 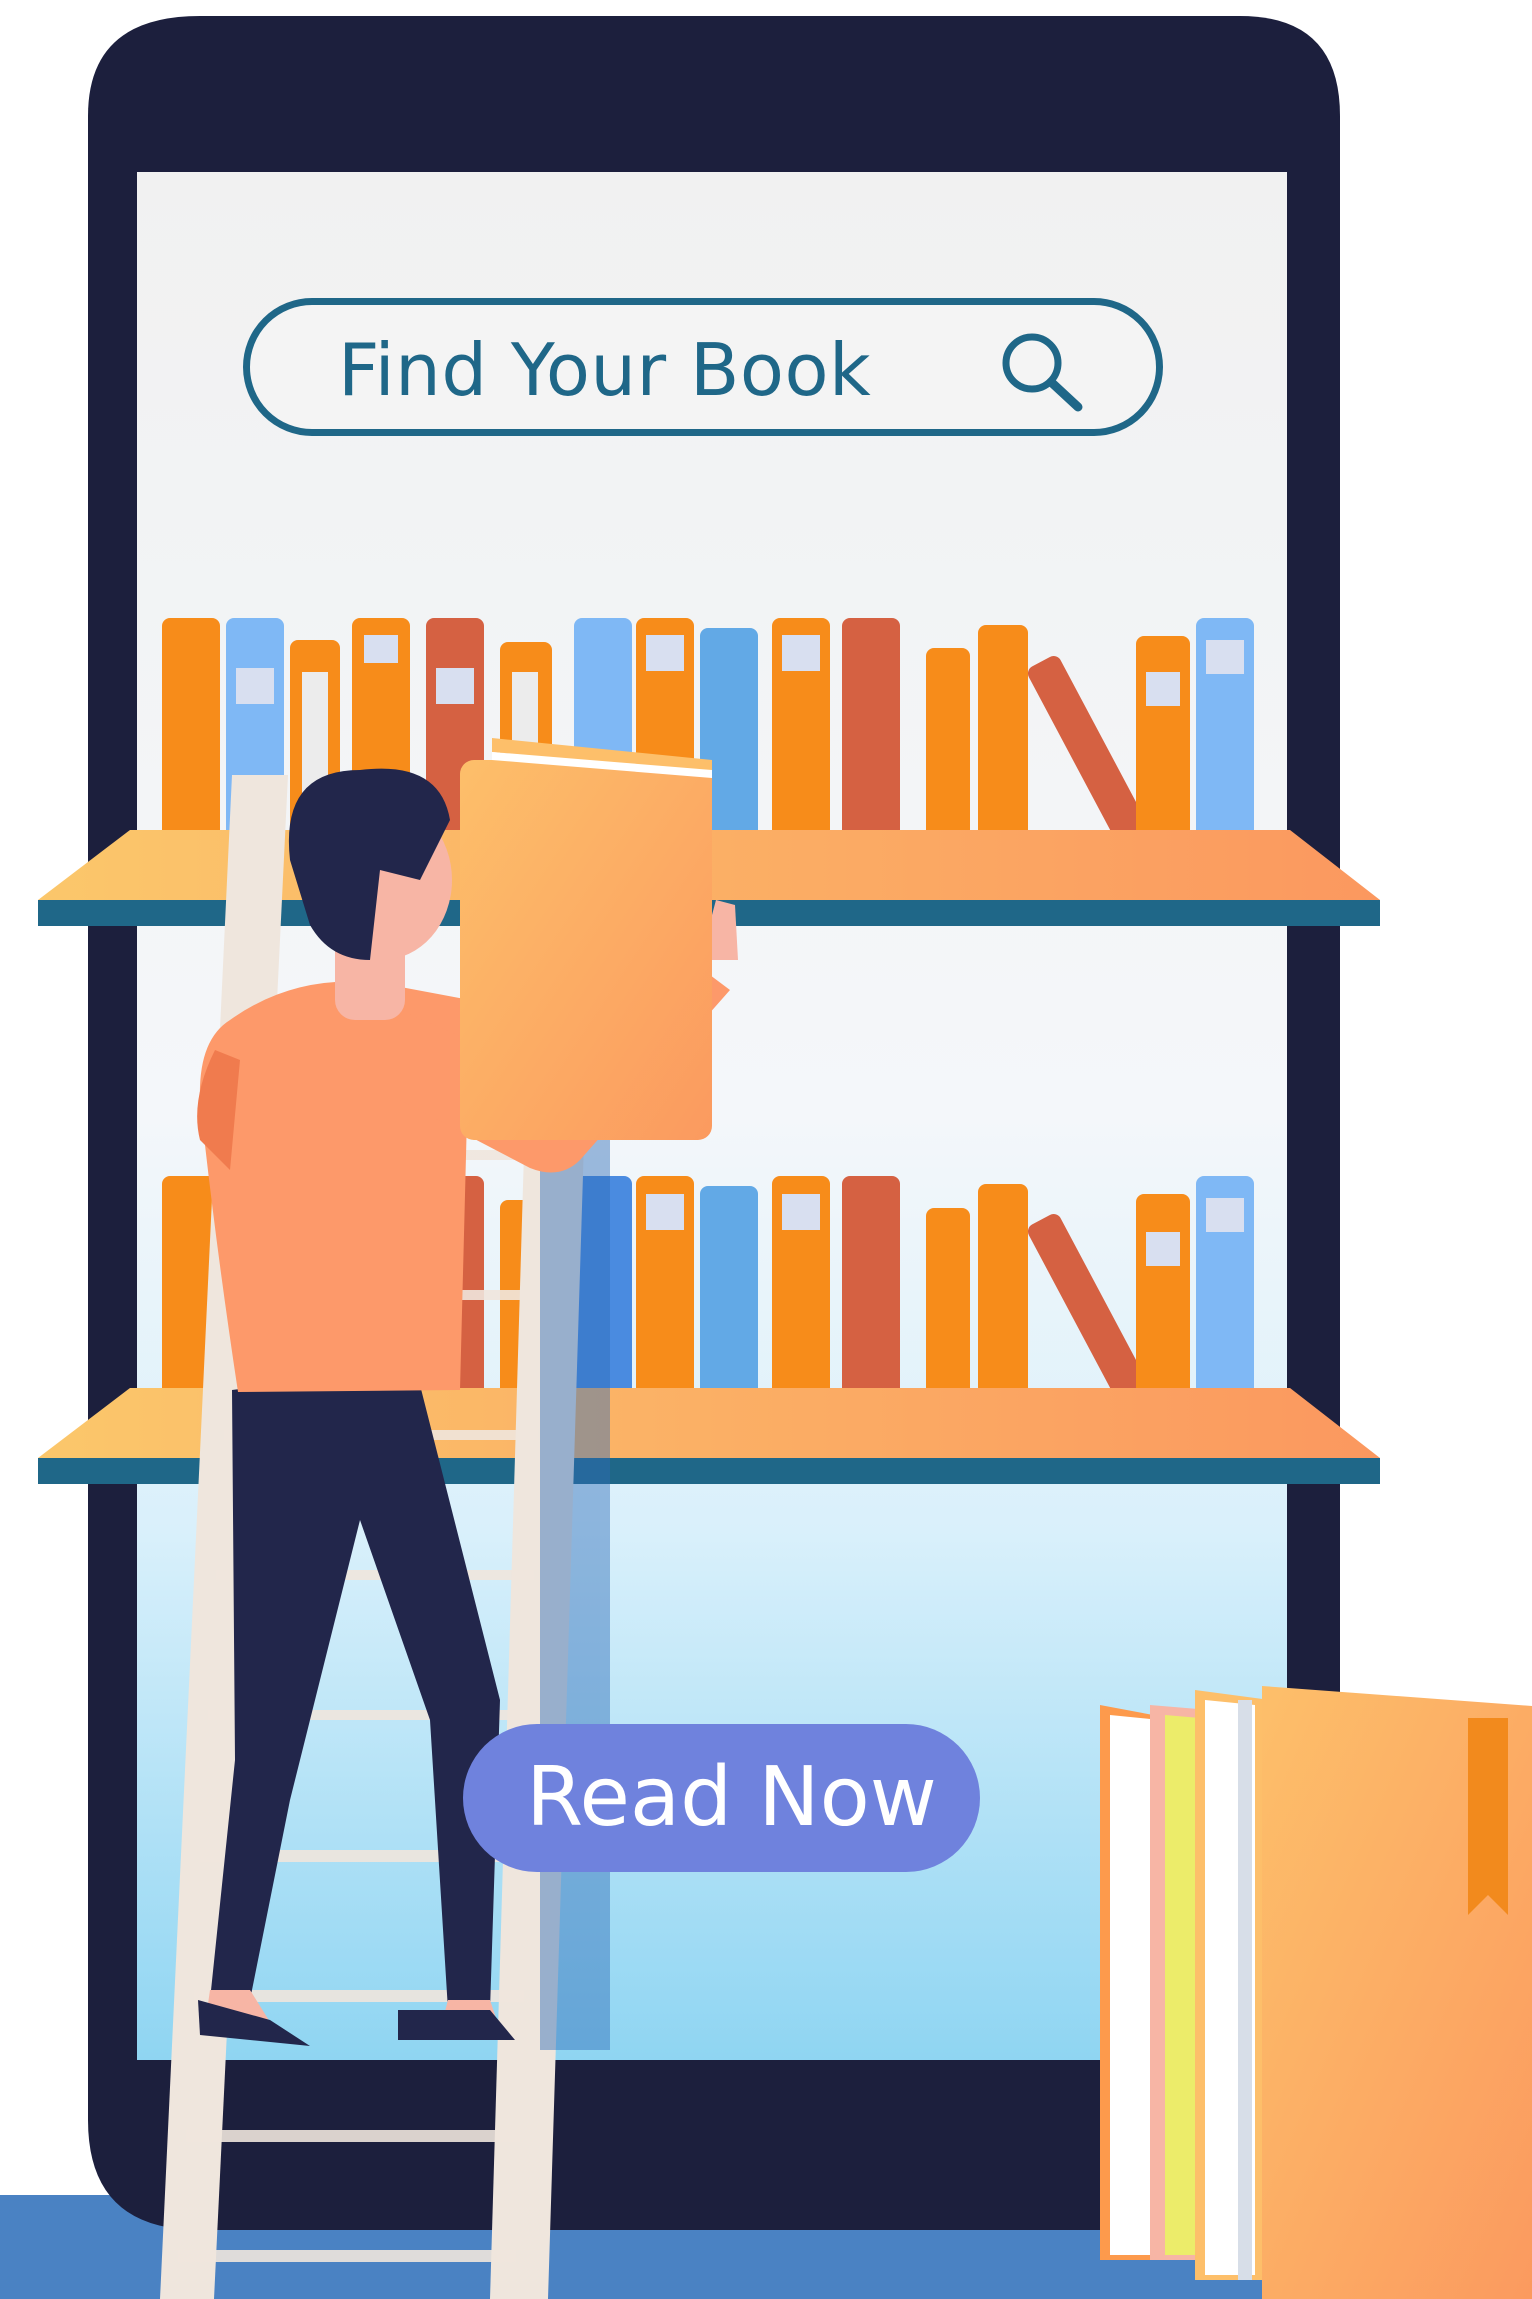 I want to click on book-stack, so click(x=1316, y=1992).